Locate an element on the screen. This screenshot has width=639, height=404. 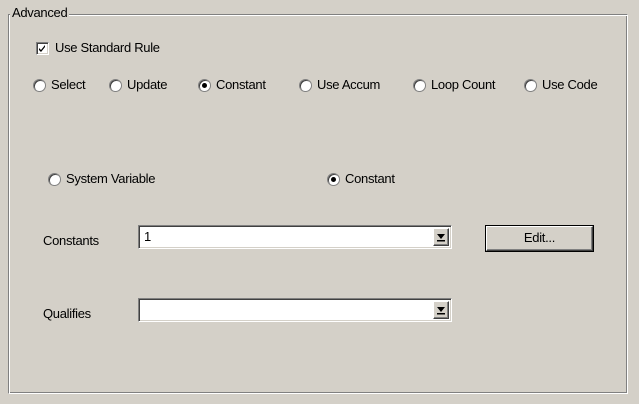
radio-update-label: Update is located at coordinates (147, 84).